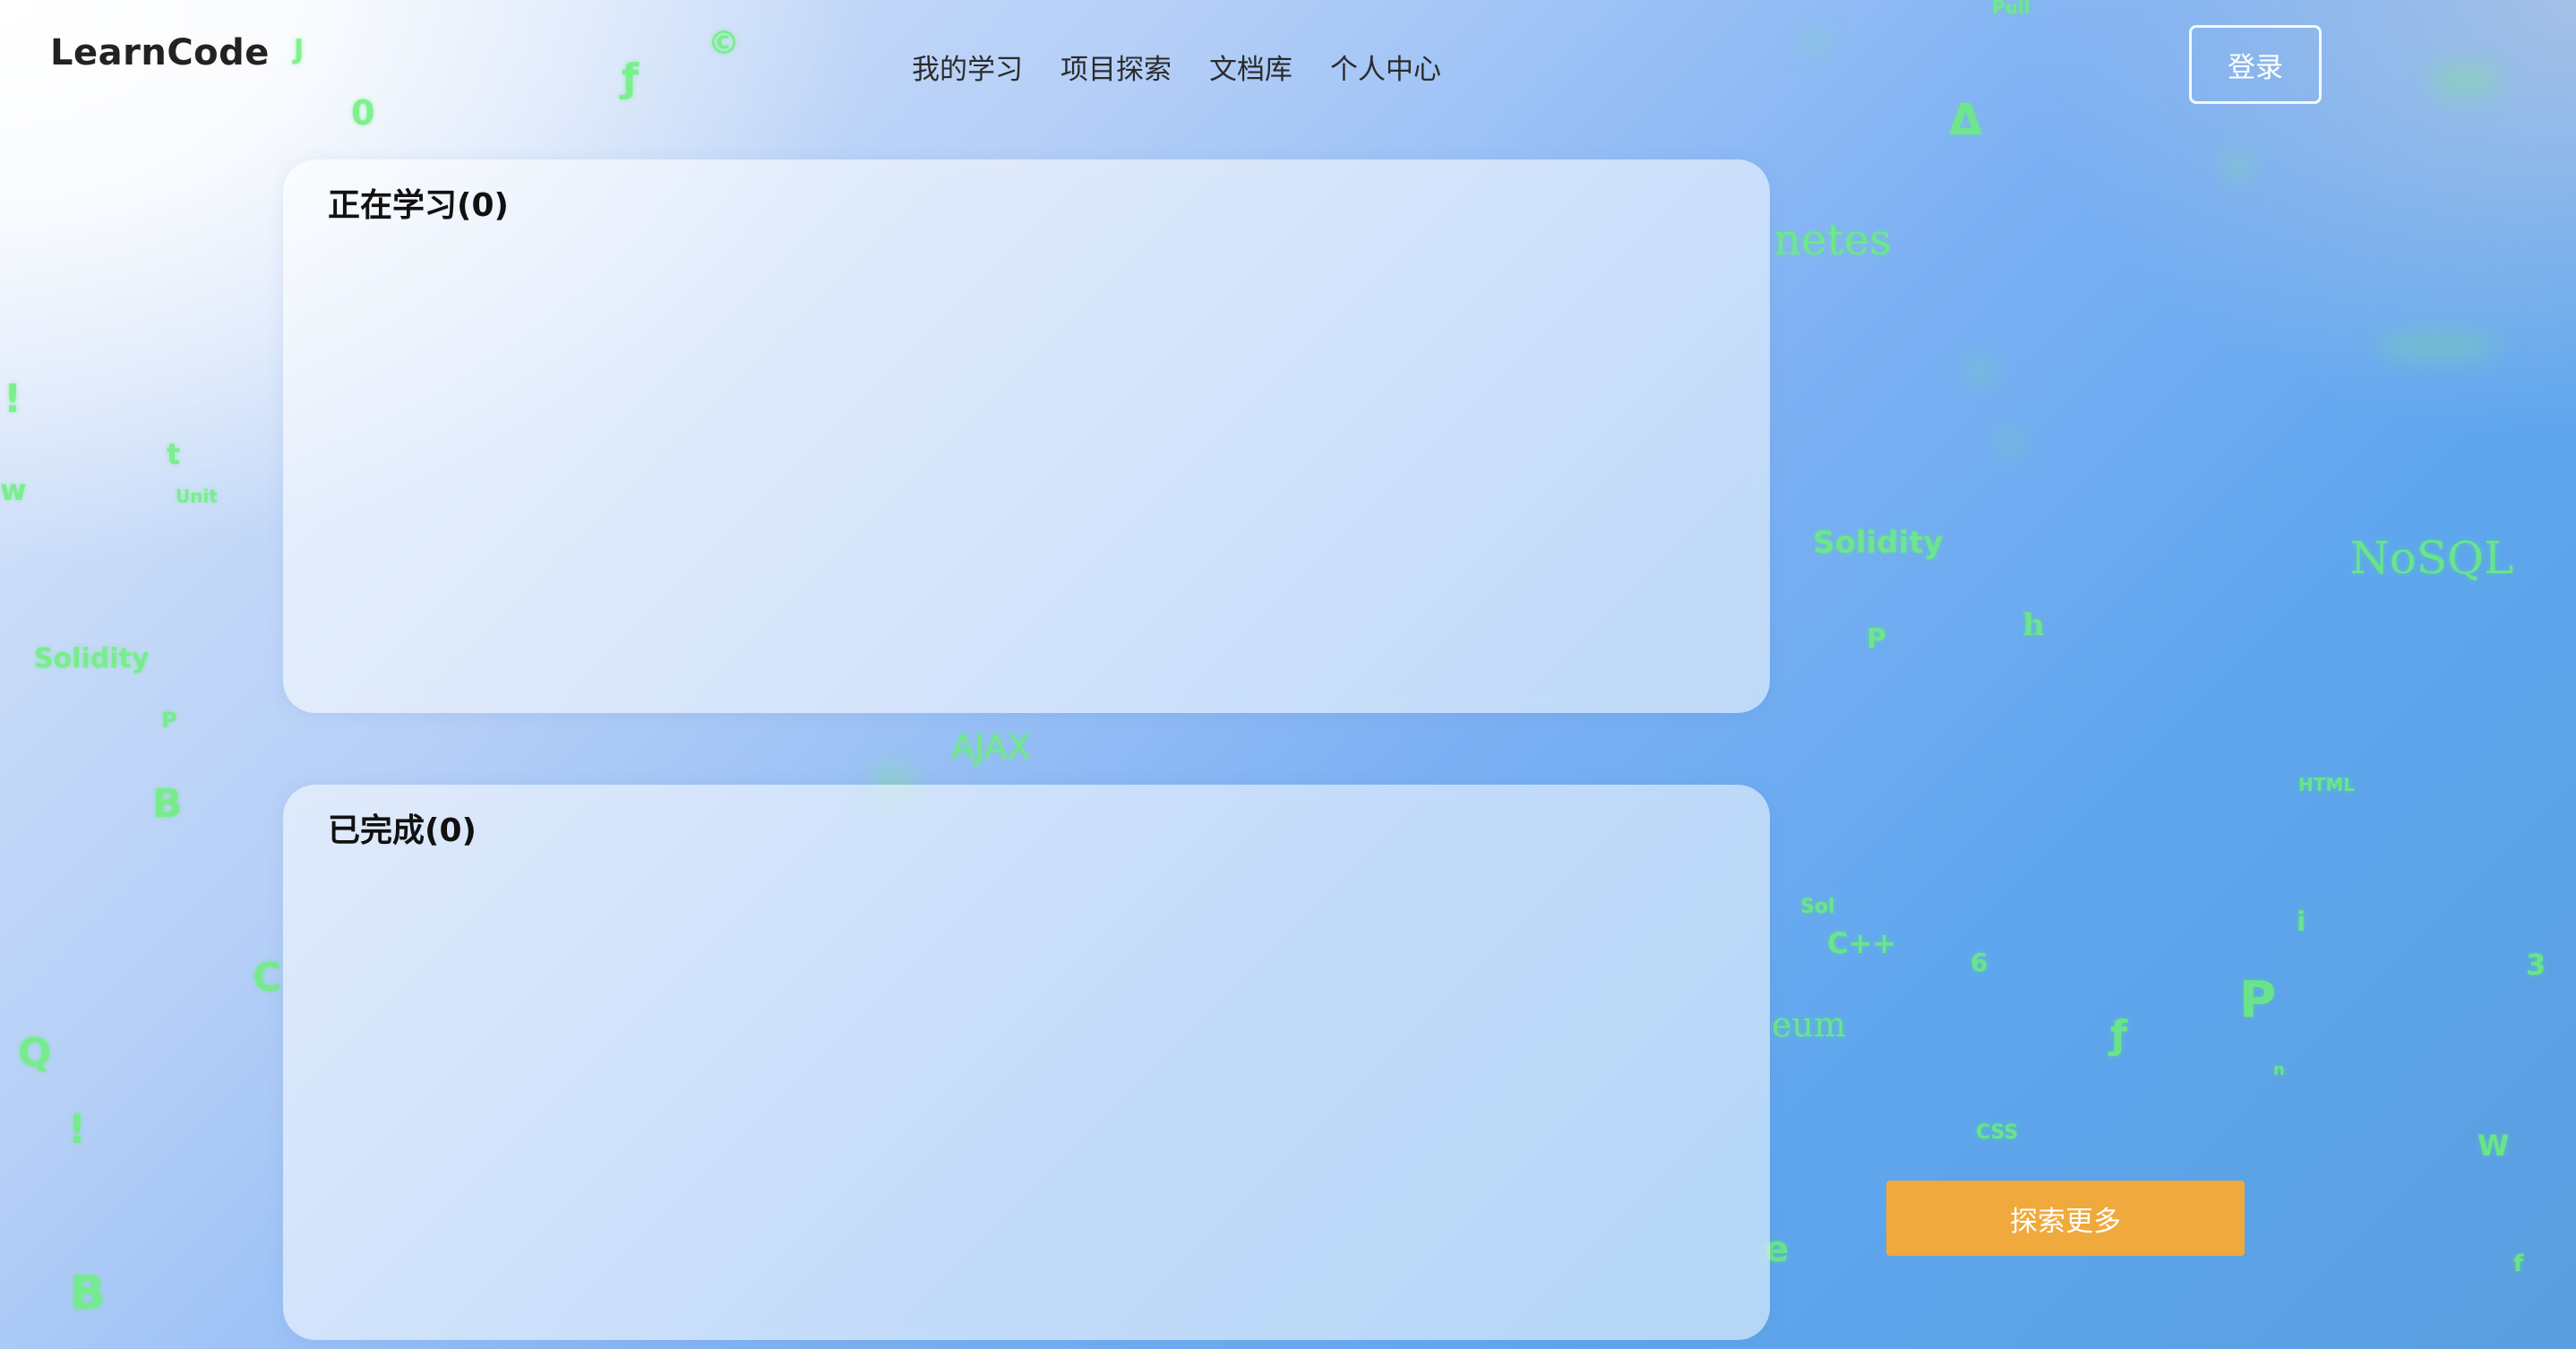  Describe the element at coordinates (2493, 1146) in the screenshot. I see `bg-glyph: W` at that location.